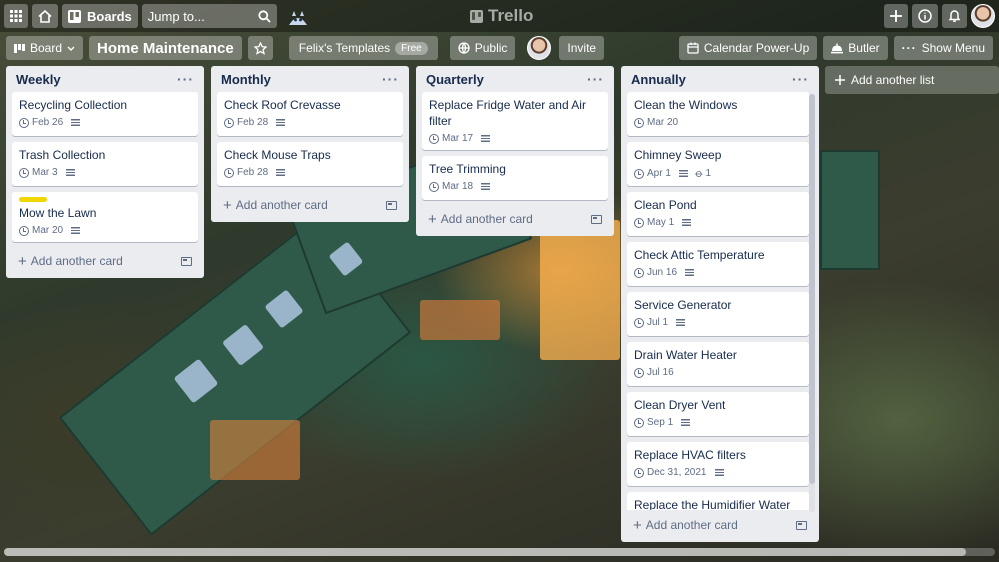 The image size is (999, 562). What do you see at coordinates (954, 16) in the screenshot?
I see `notifications-button` at bounding box center [954, 16].